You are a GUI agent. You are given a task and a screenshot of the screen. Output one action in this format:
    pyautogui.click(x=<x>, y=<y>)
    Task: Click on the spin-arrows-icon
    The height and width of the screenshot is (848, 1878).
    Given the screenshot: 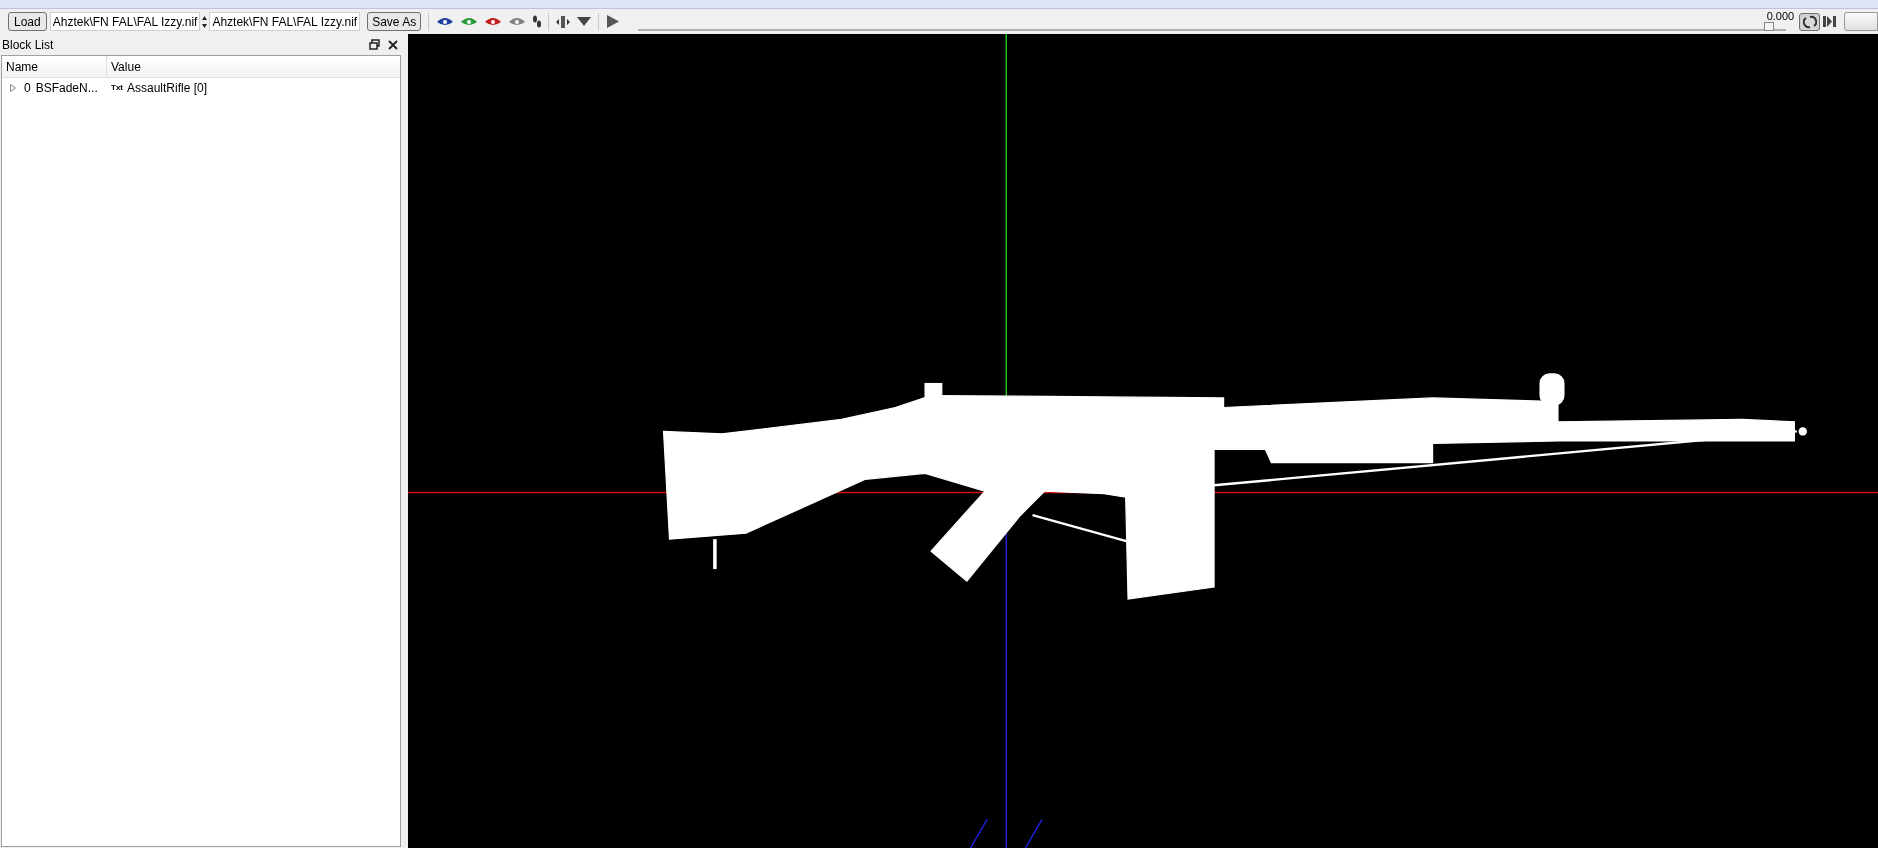 What is the action you would take?
    pyautogui.click(x=205, y=21)
    